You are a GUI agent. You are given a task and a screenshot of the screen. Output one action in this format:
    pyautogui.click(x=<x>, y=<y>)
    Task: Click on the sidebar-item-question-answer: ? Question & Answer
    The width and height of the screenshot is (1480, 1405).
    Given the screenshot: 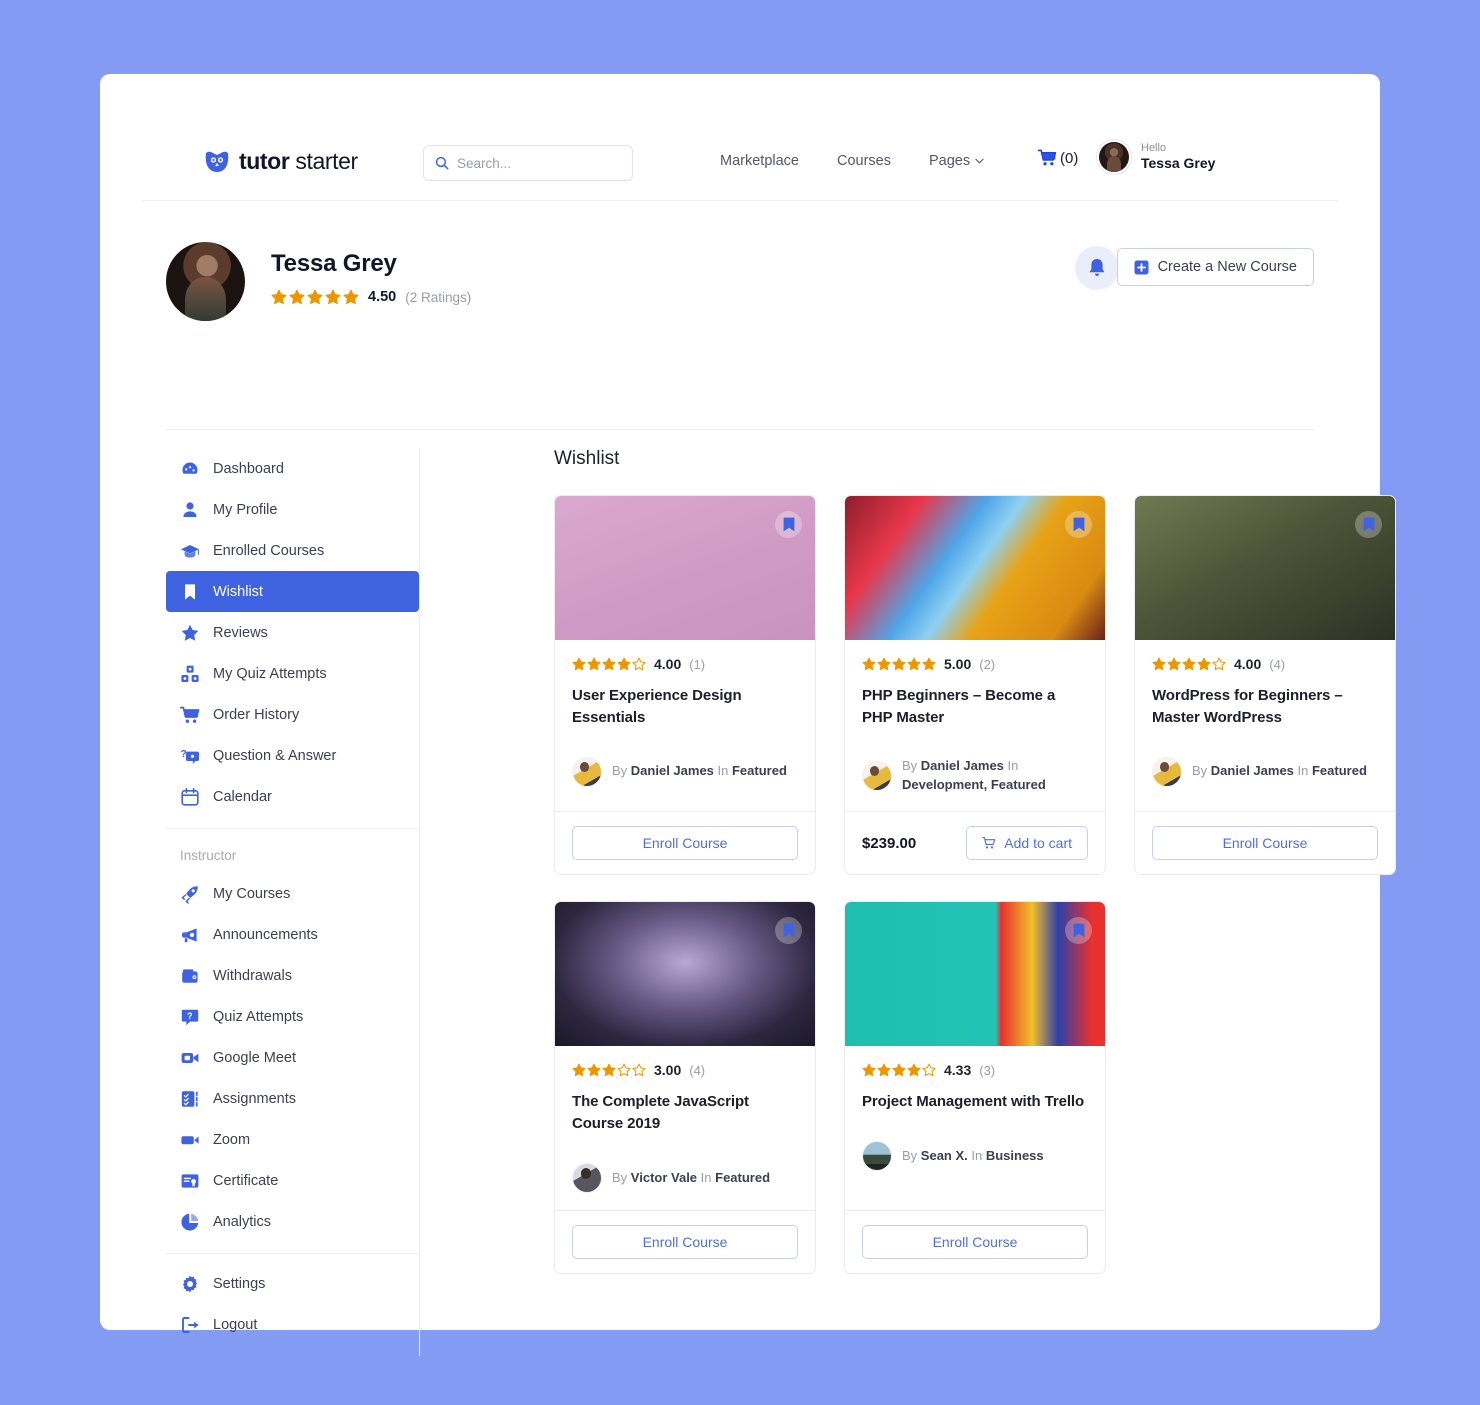 What is the action you would take?
    pyautogui.click(x=292, y=755)
    